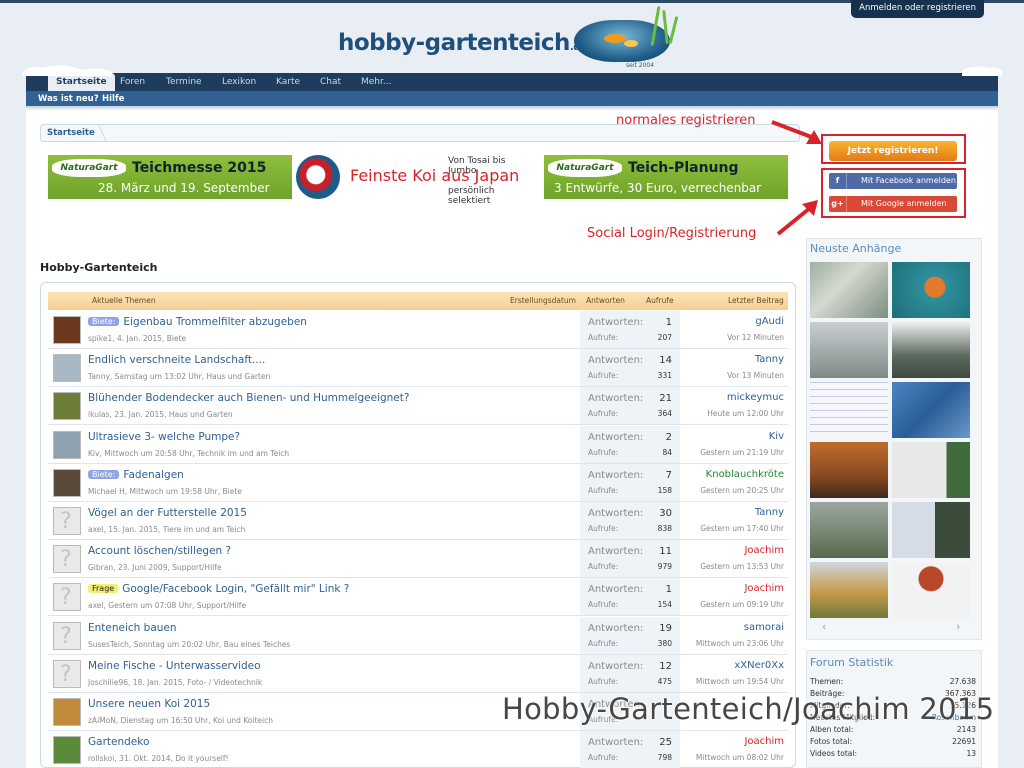  I want to click on login-register-tab: Anmelden oder registrieren, so click(917, 9).